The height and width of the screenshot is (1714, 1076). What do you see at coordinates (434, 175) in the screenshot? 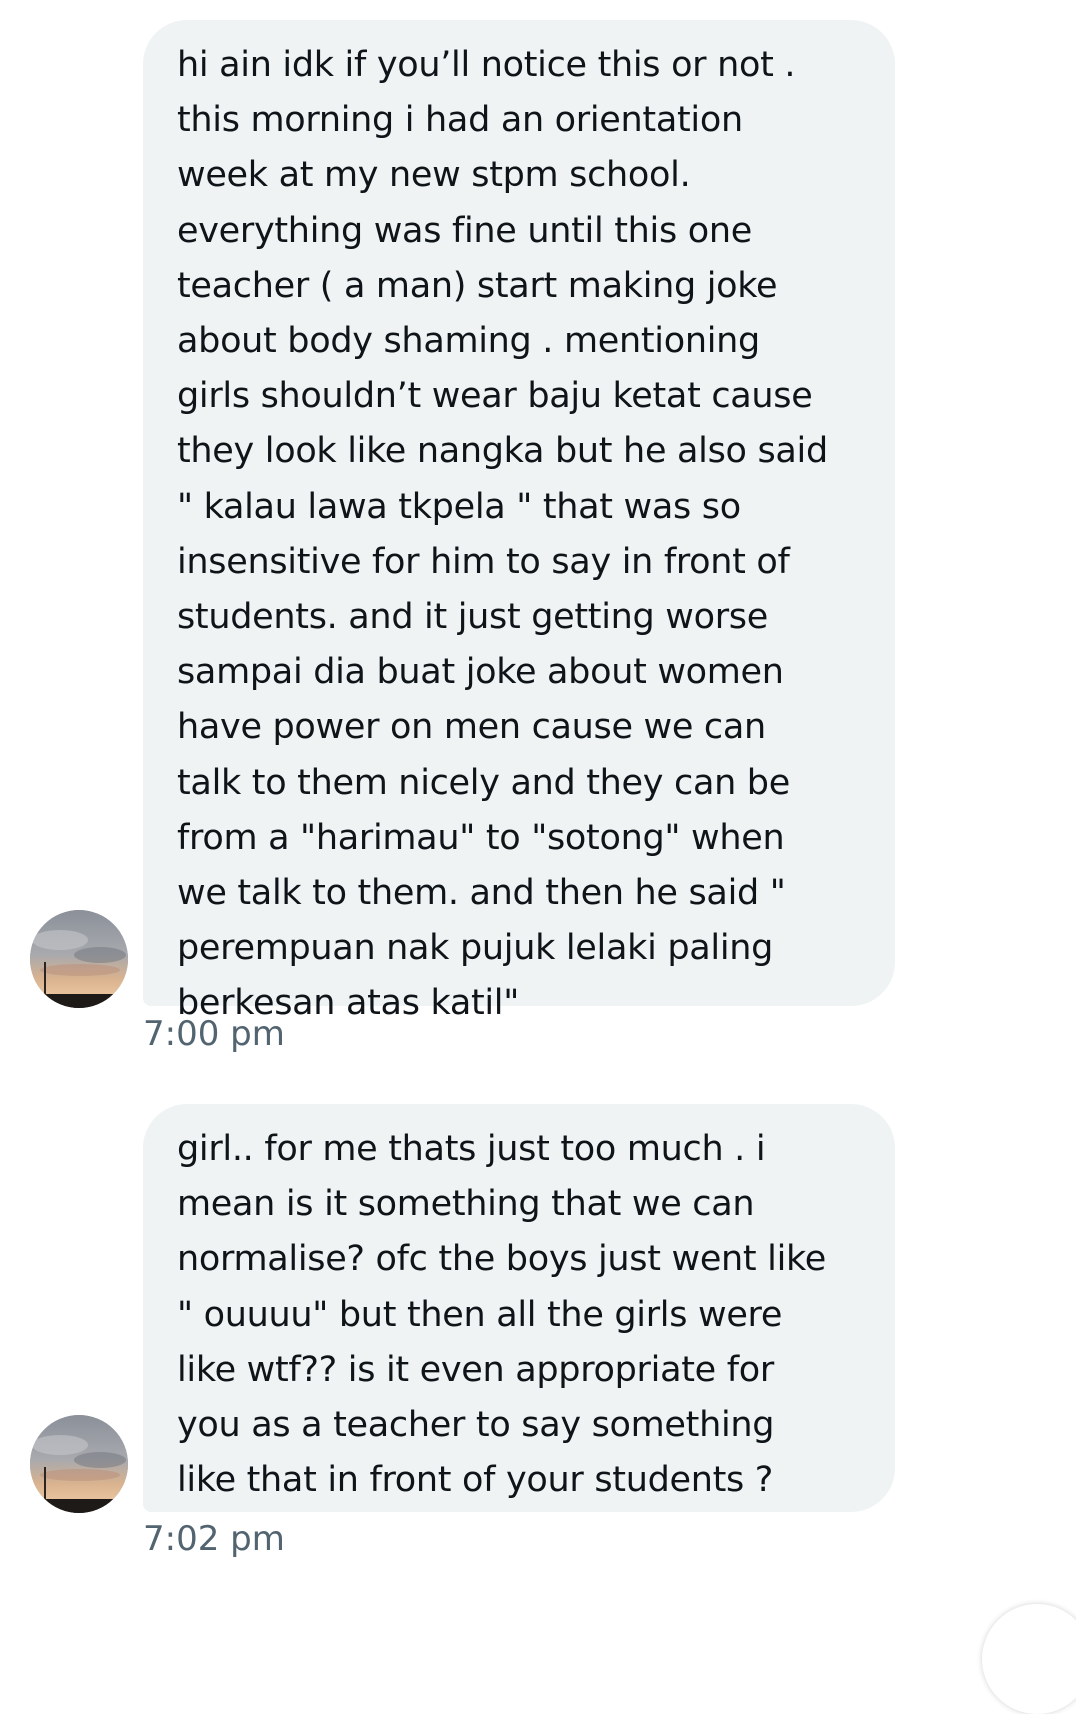
I see `message-line: week at my new stpm school.` at bounding box center [434, 175].